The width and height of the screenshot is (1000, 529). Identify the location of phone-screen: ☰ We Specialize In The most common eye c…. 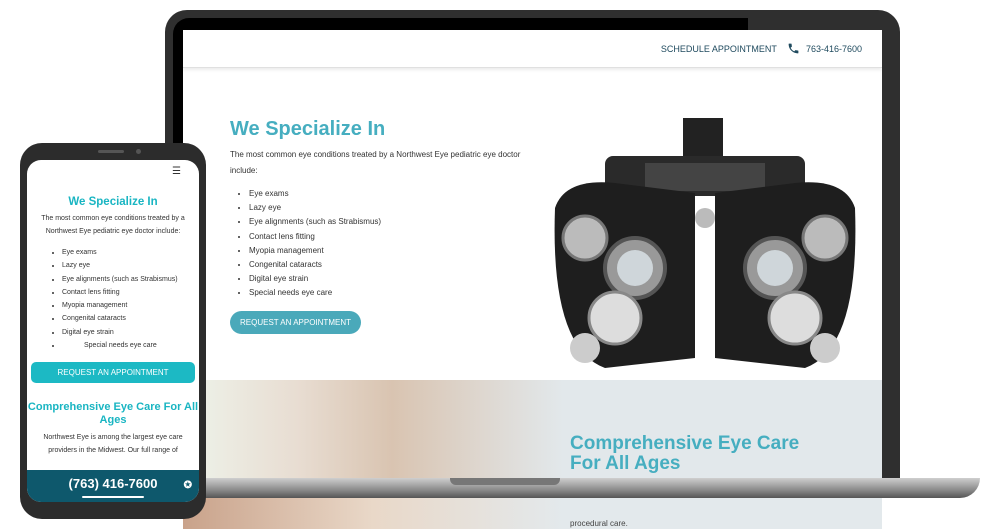
(113, 331).